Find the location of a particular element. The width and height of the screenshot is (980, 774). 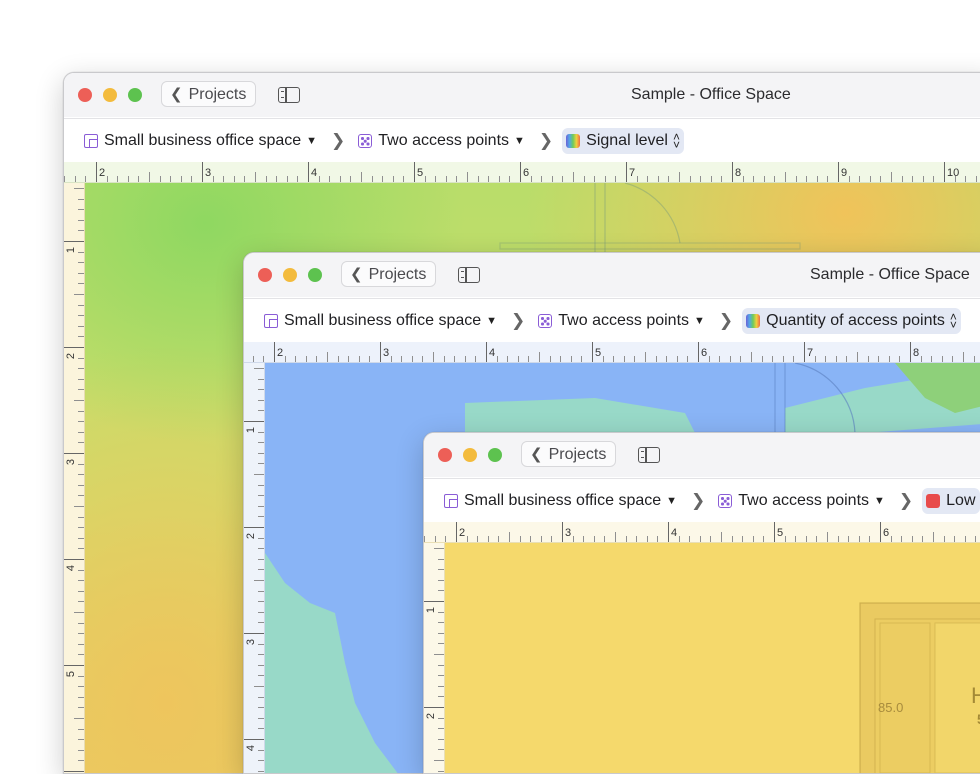

title-bar: ❮ Projects is located at coordinates (702, 455).